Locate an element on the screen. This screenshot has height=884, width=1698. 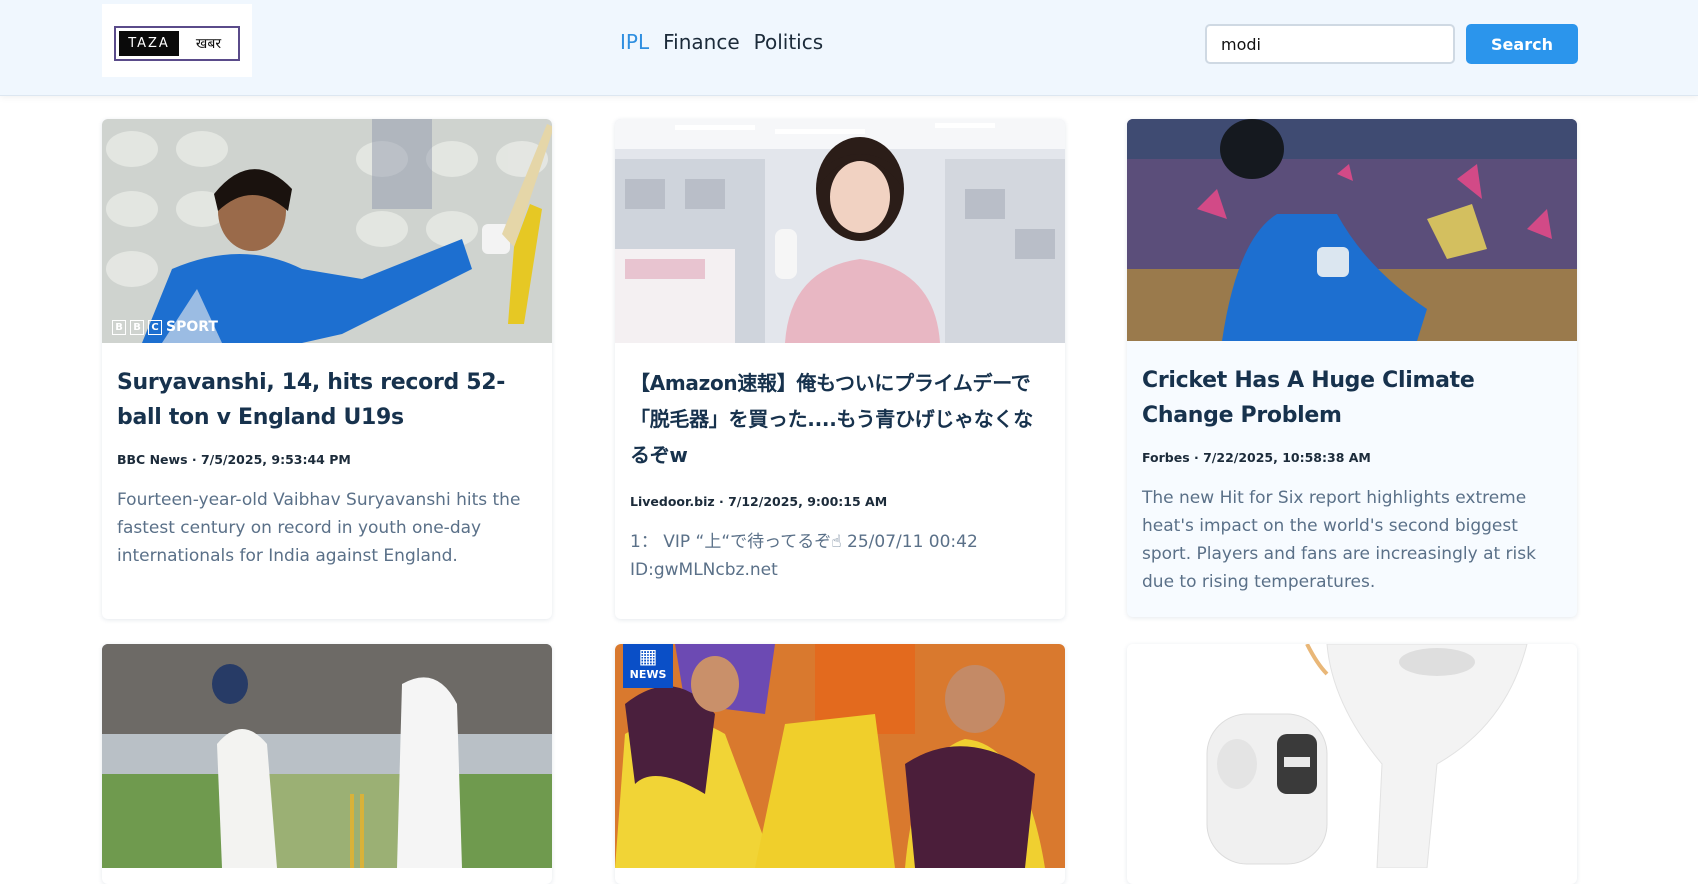
article-card: ▦ NEWS is located at coordinates (840, 764).